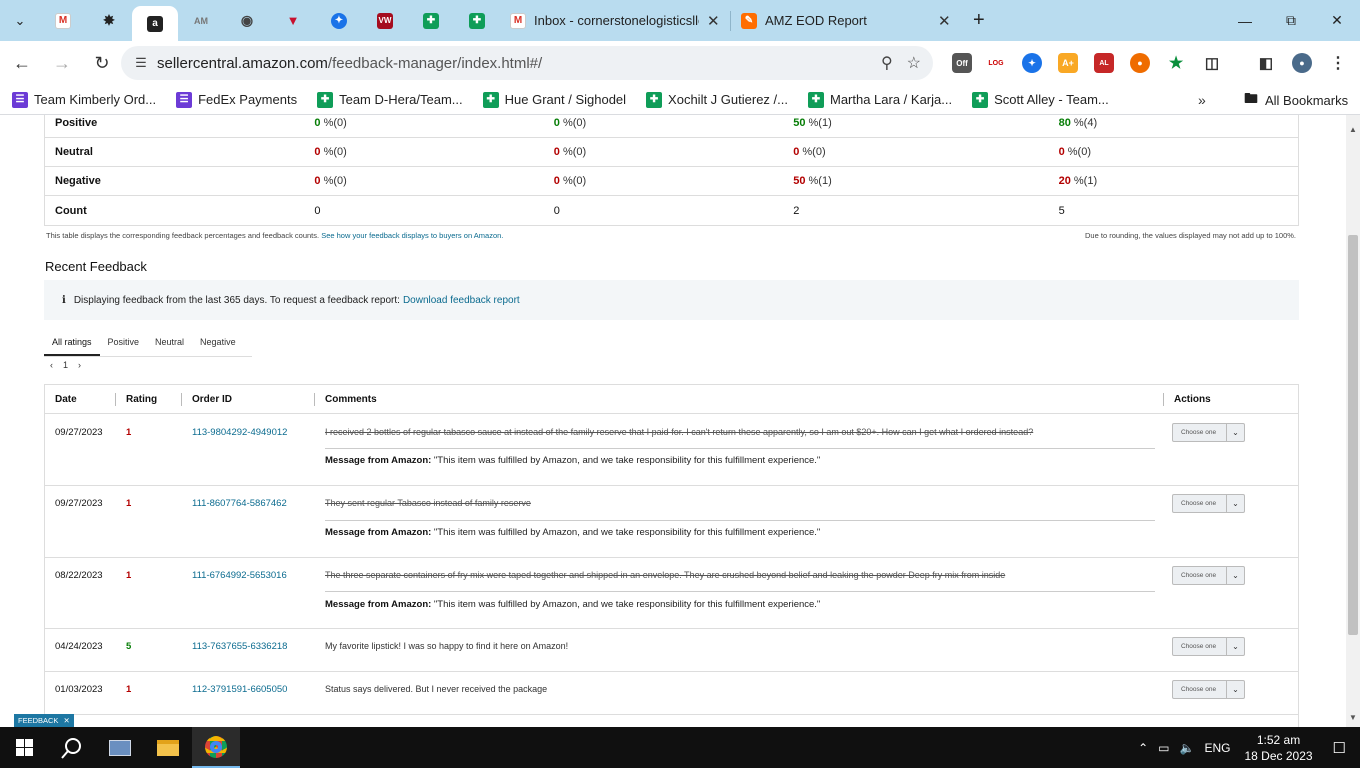 Image resolution: width=1360 pixels, height=768 pixels. I want to click on pinned-tab-9: ✚, so click(431, 20).